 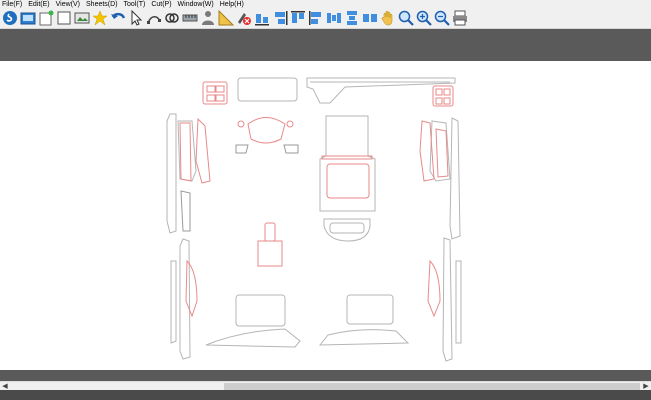 What do you see at coordinates (267, 89) in the screenshot?
I see `screen-bezel` at bounding box center [267, 89].